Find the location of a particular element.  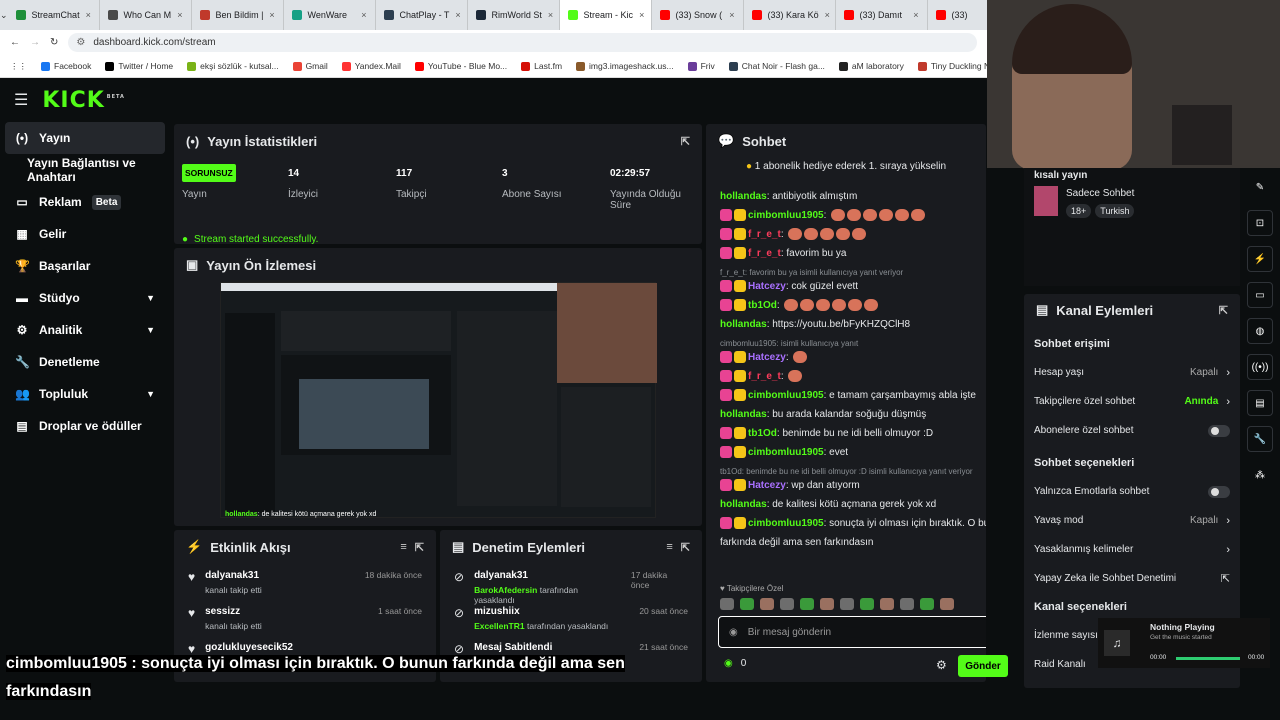

reload-icon: ↻ is located at coordinates (54, 42).